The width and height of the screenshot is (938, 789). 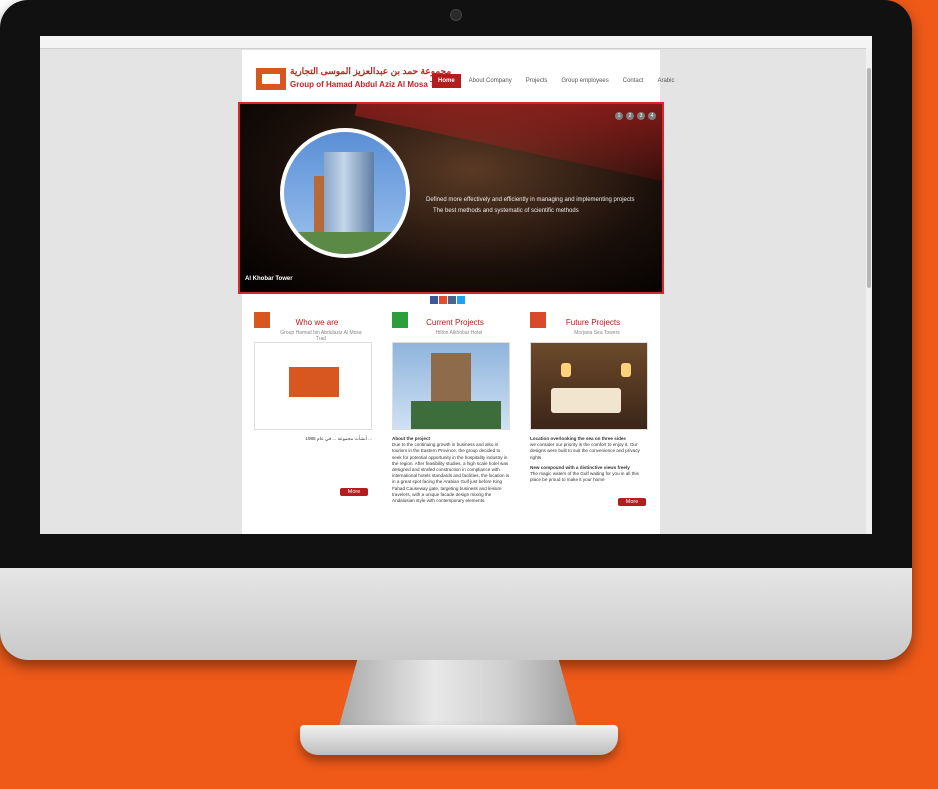 I want to click on current-projects-subtitle: Hilton Alkhobar Hotel, so click(x=459, y=333).